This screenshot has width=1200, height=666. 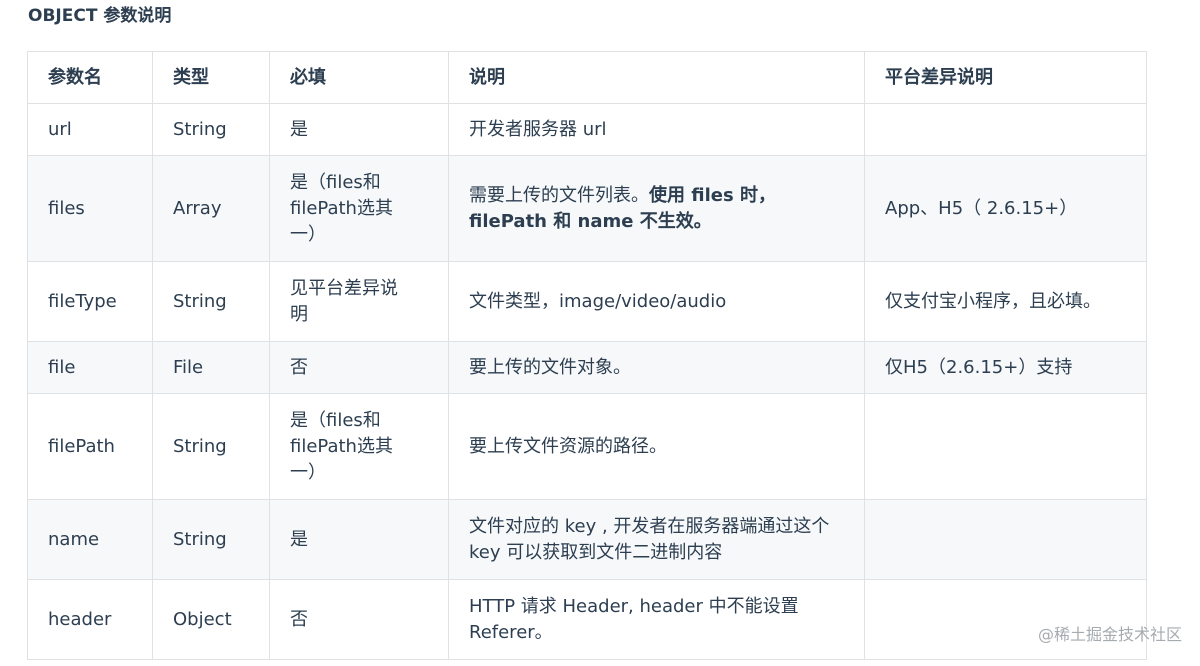 What do you see at coordinates (211, 619) in the screenshot?
I see `param-type: Object` at bounding box center [211, 619].